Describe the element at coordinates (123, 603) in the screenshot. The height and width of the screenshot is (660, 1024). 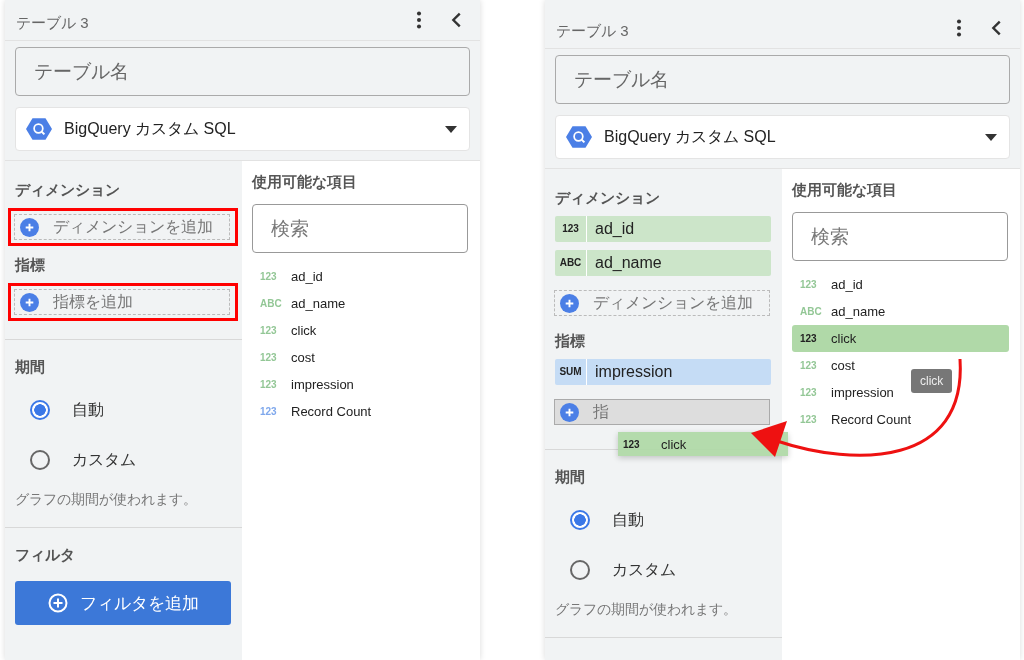
I see `add-filter-button: フィルタを追加` at that location.